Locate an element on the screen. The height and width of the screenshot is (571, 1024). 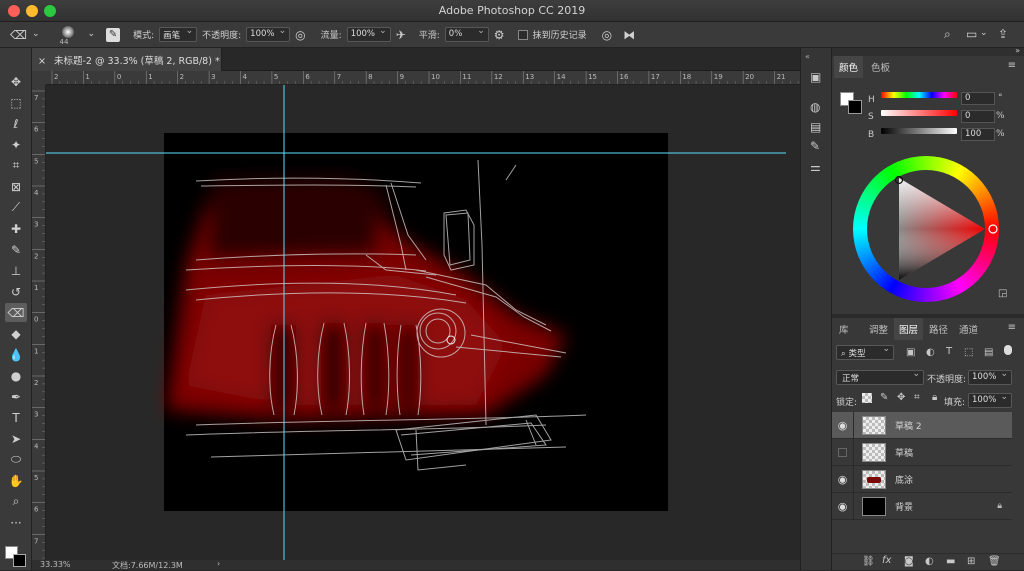
zoom-level: 33.33% is located at coordinates (55, 564).